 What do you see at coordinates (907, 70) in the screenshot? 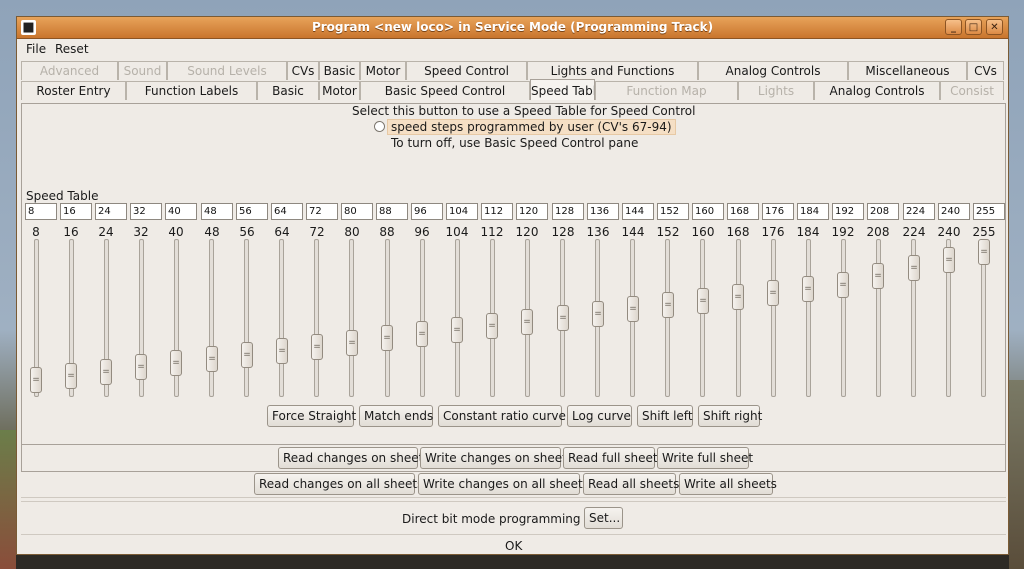
I see `tab-miscellaneous: Miscellaneous` at bounding box center [907, 70].